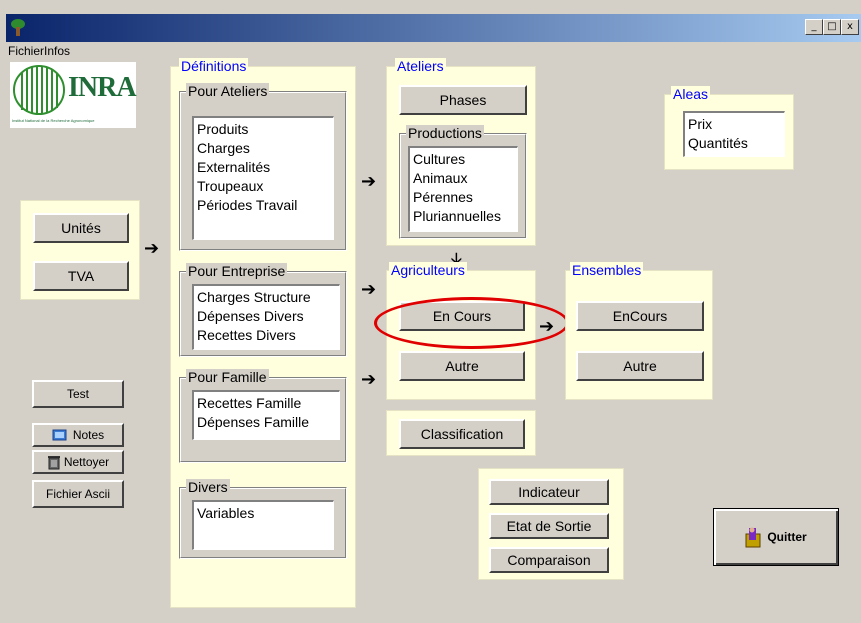 The width and height of the screenshot is (861, 623). Describe the element at coordinates (462, 366) in the screenshot. I see `agriculteurs-autre-button: Autre` at that location.